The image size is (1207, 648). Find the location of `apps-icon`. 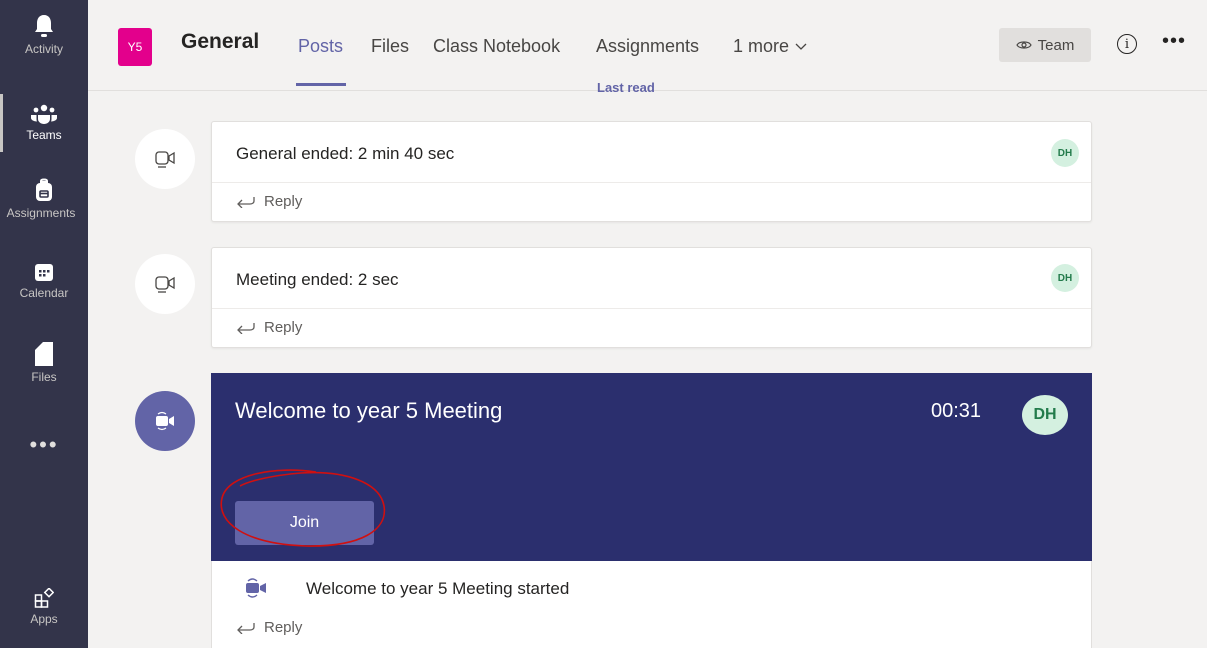

apps-icon is located at coordinates (44, 598).